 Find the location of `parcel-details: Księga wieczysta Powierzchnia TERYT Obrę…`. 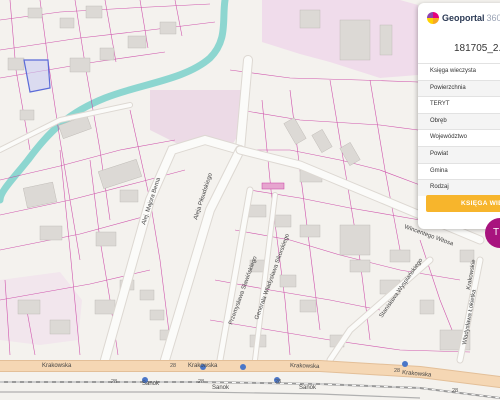

parcel-details: Księga wieczysta Powierzchnia TERYT Obrę… is located at coordinates (459, 129).